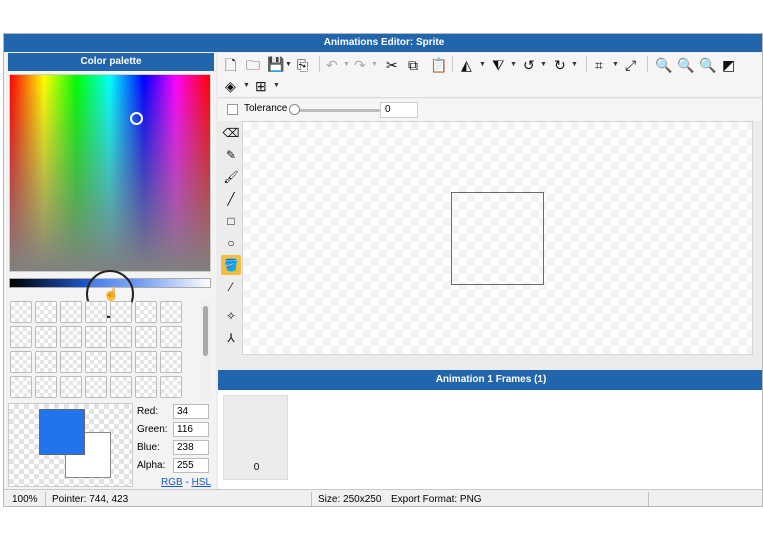 This screenshot has width=763, height=541. Describe the element at coordinates (191, 429) in the screenshot. I see `green-field: 116` at that location.